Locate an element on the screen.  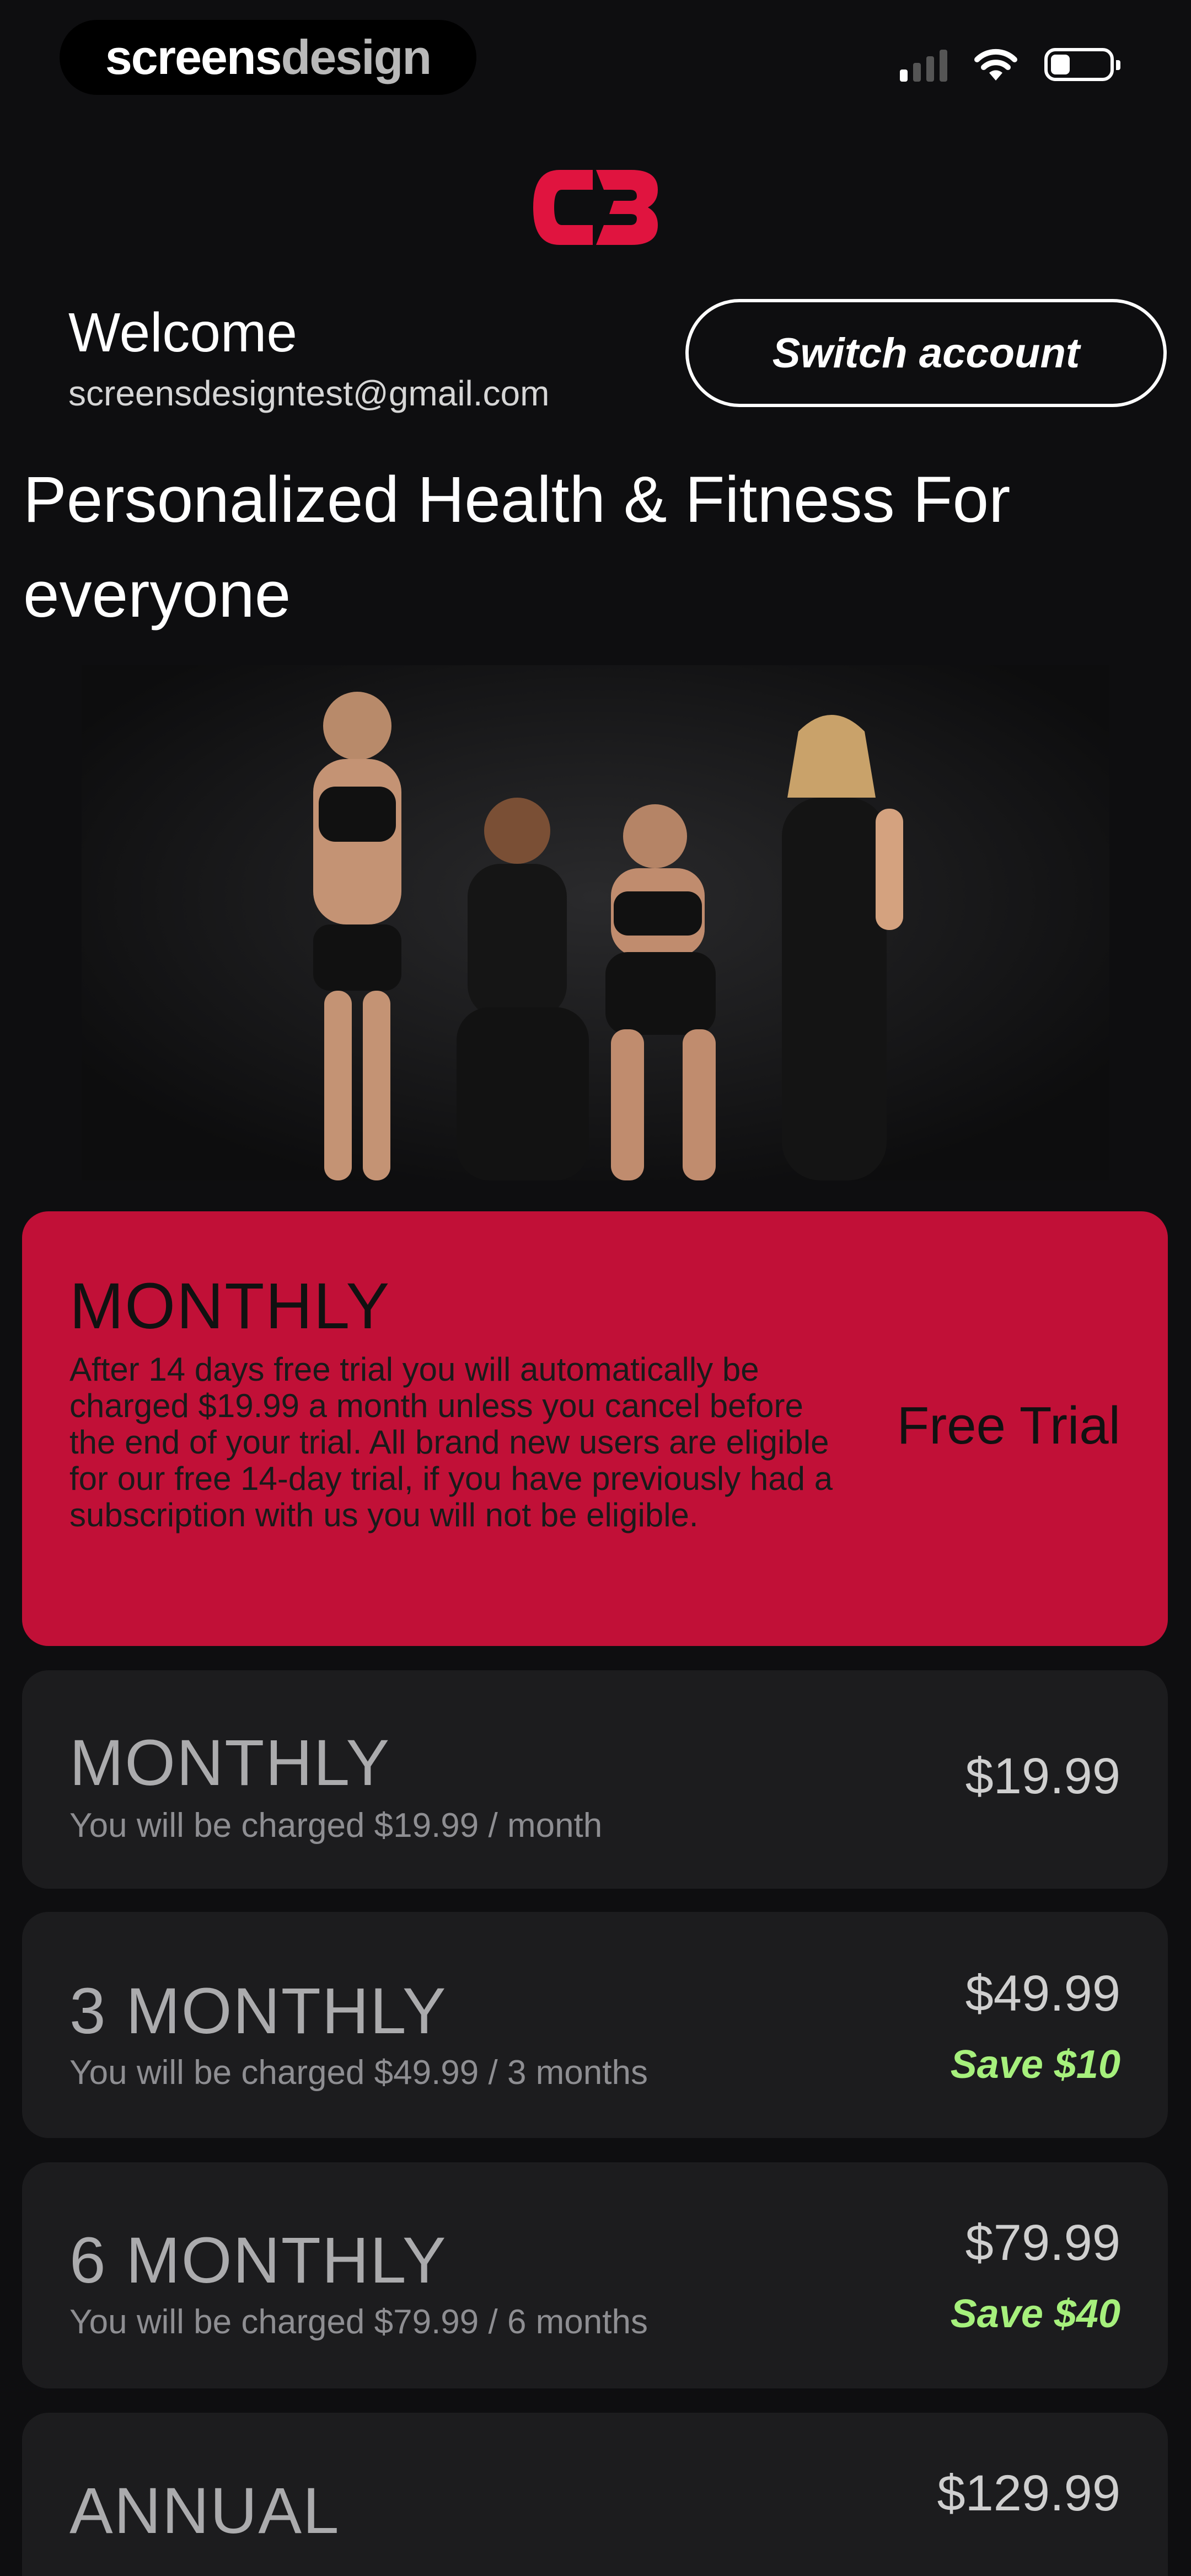
brand-logo-icon is located at coordinates (595, 207).